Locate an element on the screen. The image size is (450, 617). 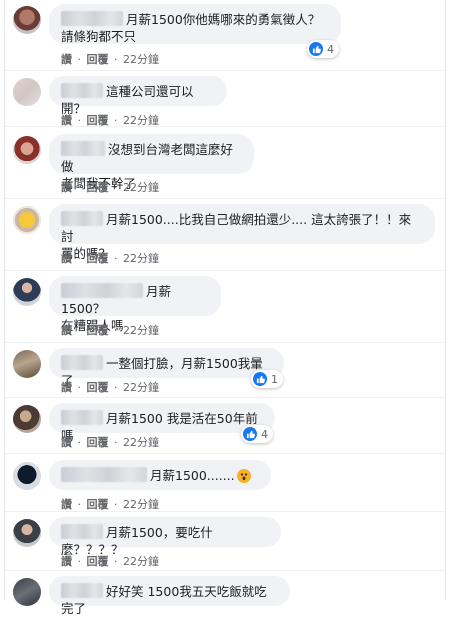
comment-bubble: 沒想到台灣老闆這麼好做 老闆我不幹了 is located at coordinates (151, 162).